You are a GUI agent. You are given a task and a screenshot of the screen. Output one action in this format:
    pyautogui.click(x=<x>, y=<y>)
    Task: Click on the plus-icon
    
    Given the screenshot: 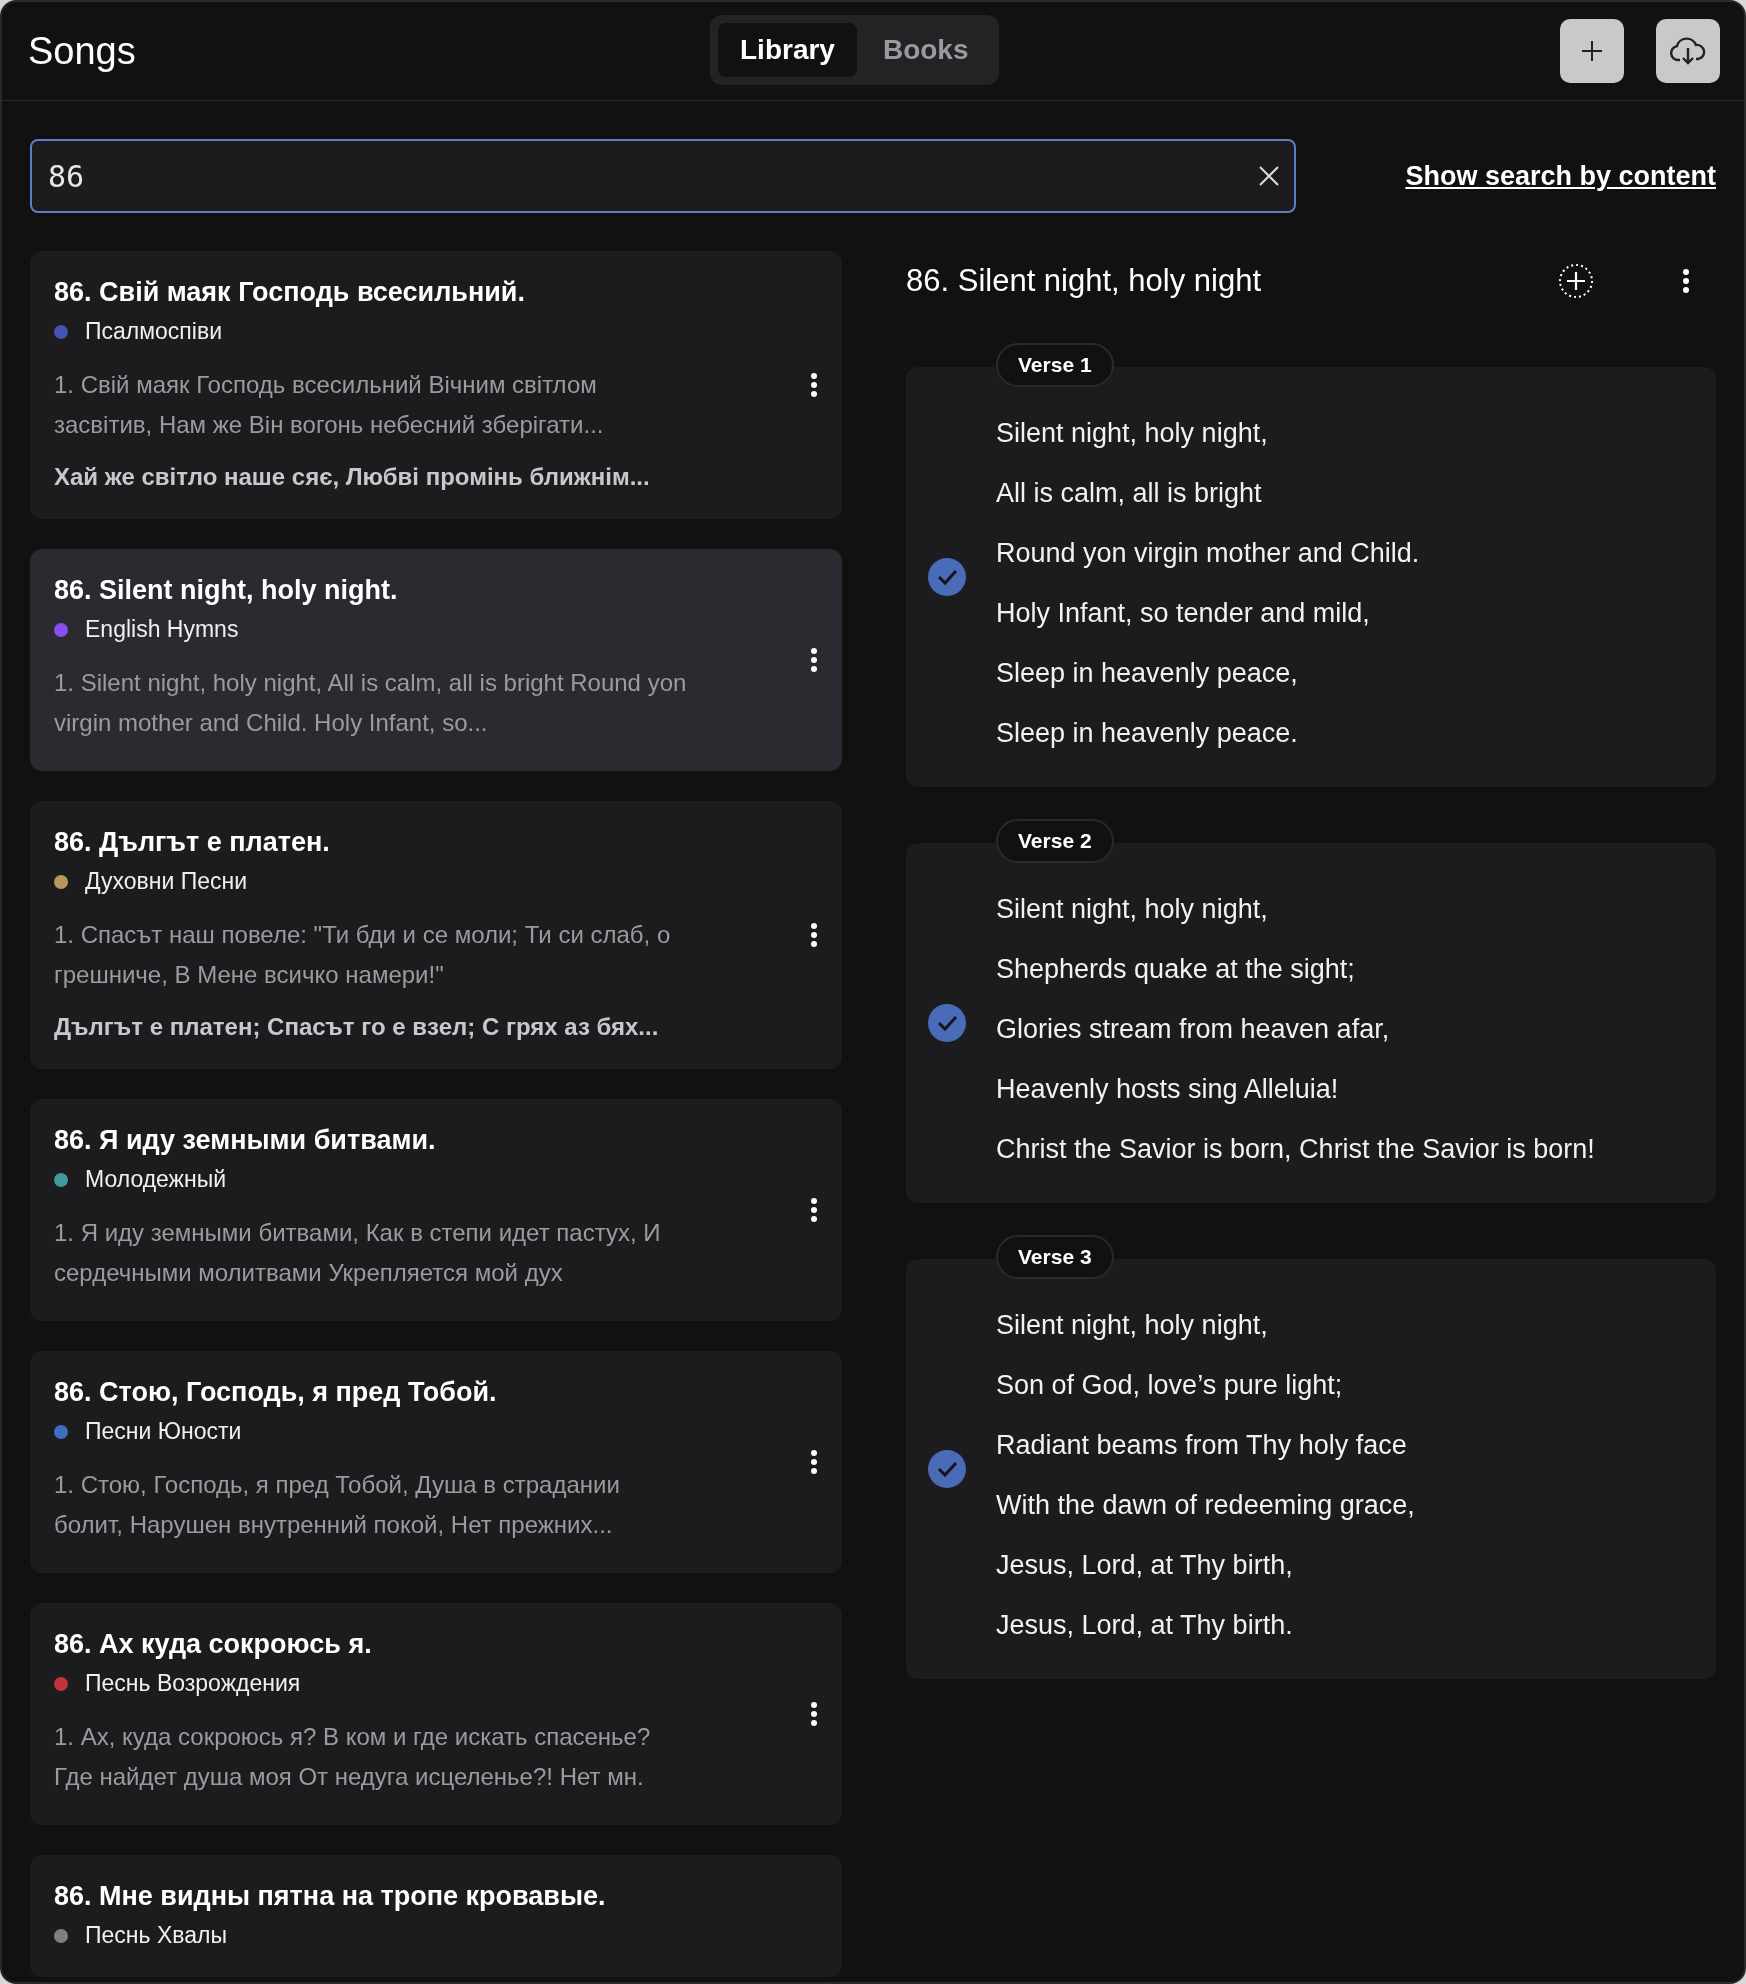 What is the action you would take?
    pyautogui.click(x=1592, y=51)
    